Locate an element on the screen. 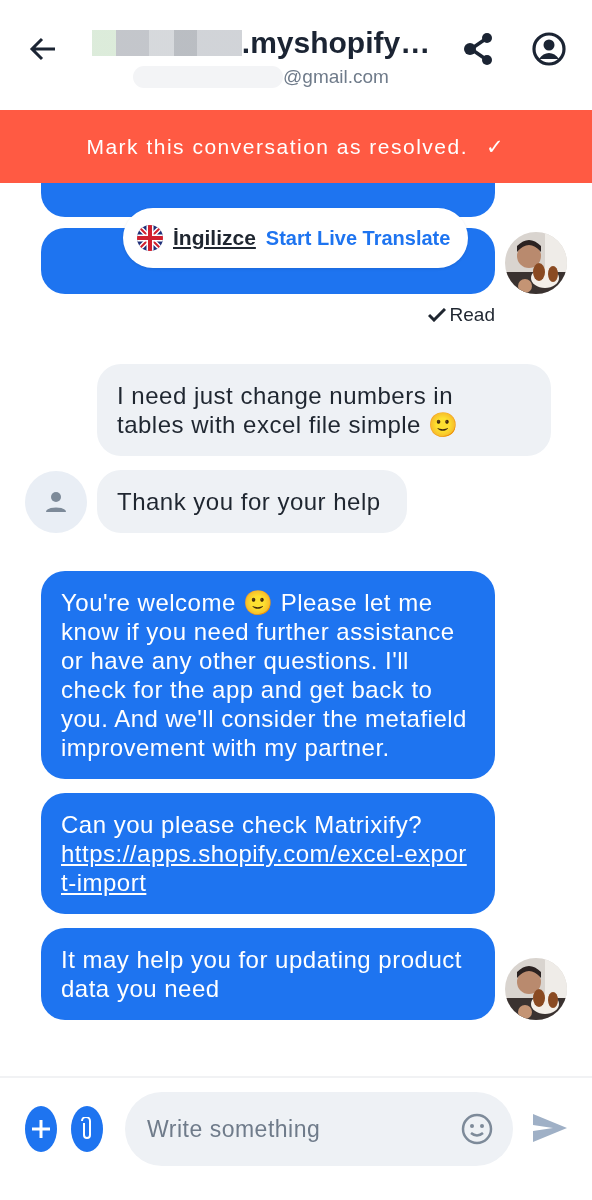 This screenshot has height=1200, width=592. flag-icon is located at coordinates (150, 238).